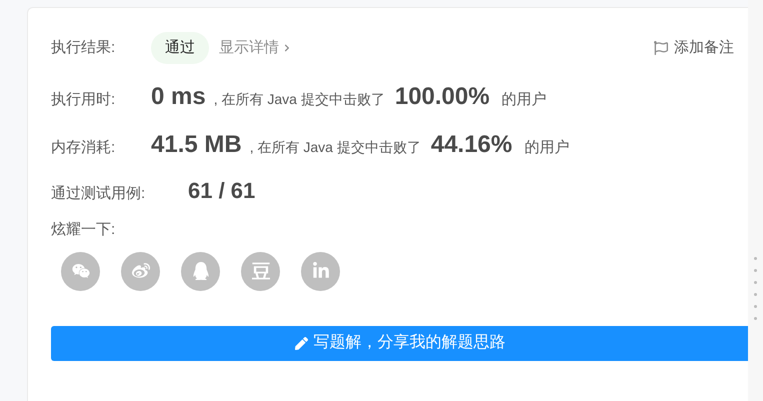 Image resolution: width=763 pixels, height=401 pixels. I want to click on swirl-eye-icon, so click(141, 271).